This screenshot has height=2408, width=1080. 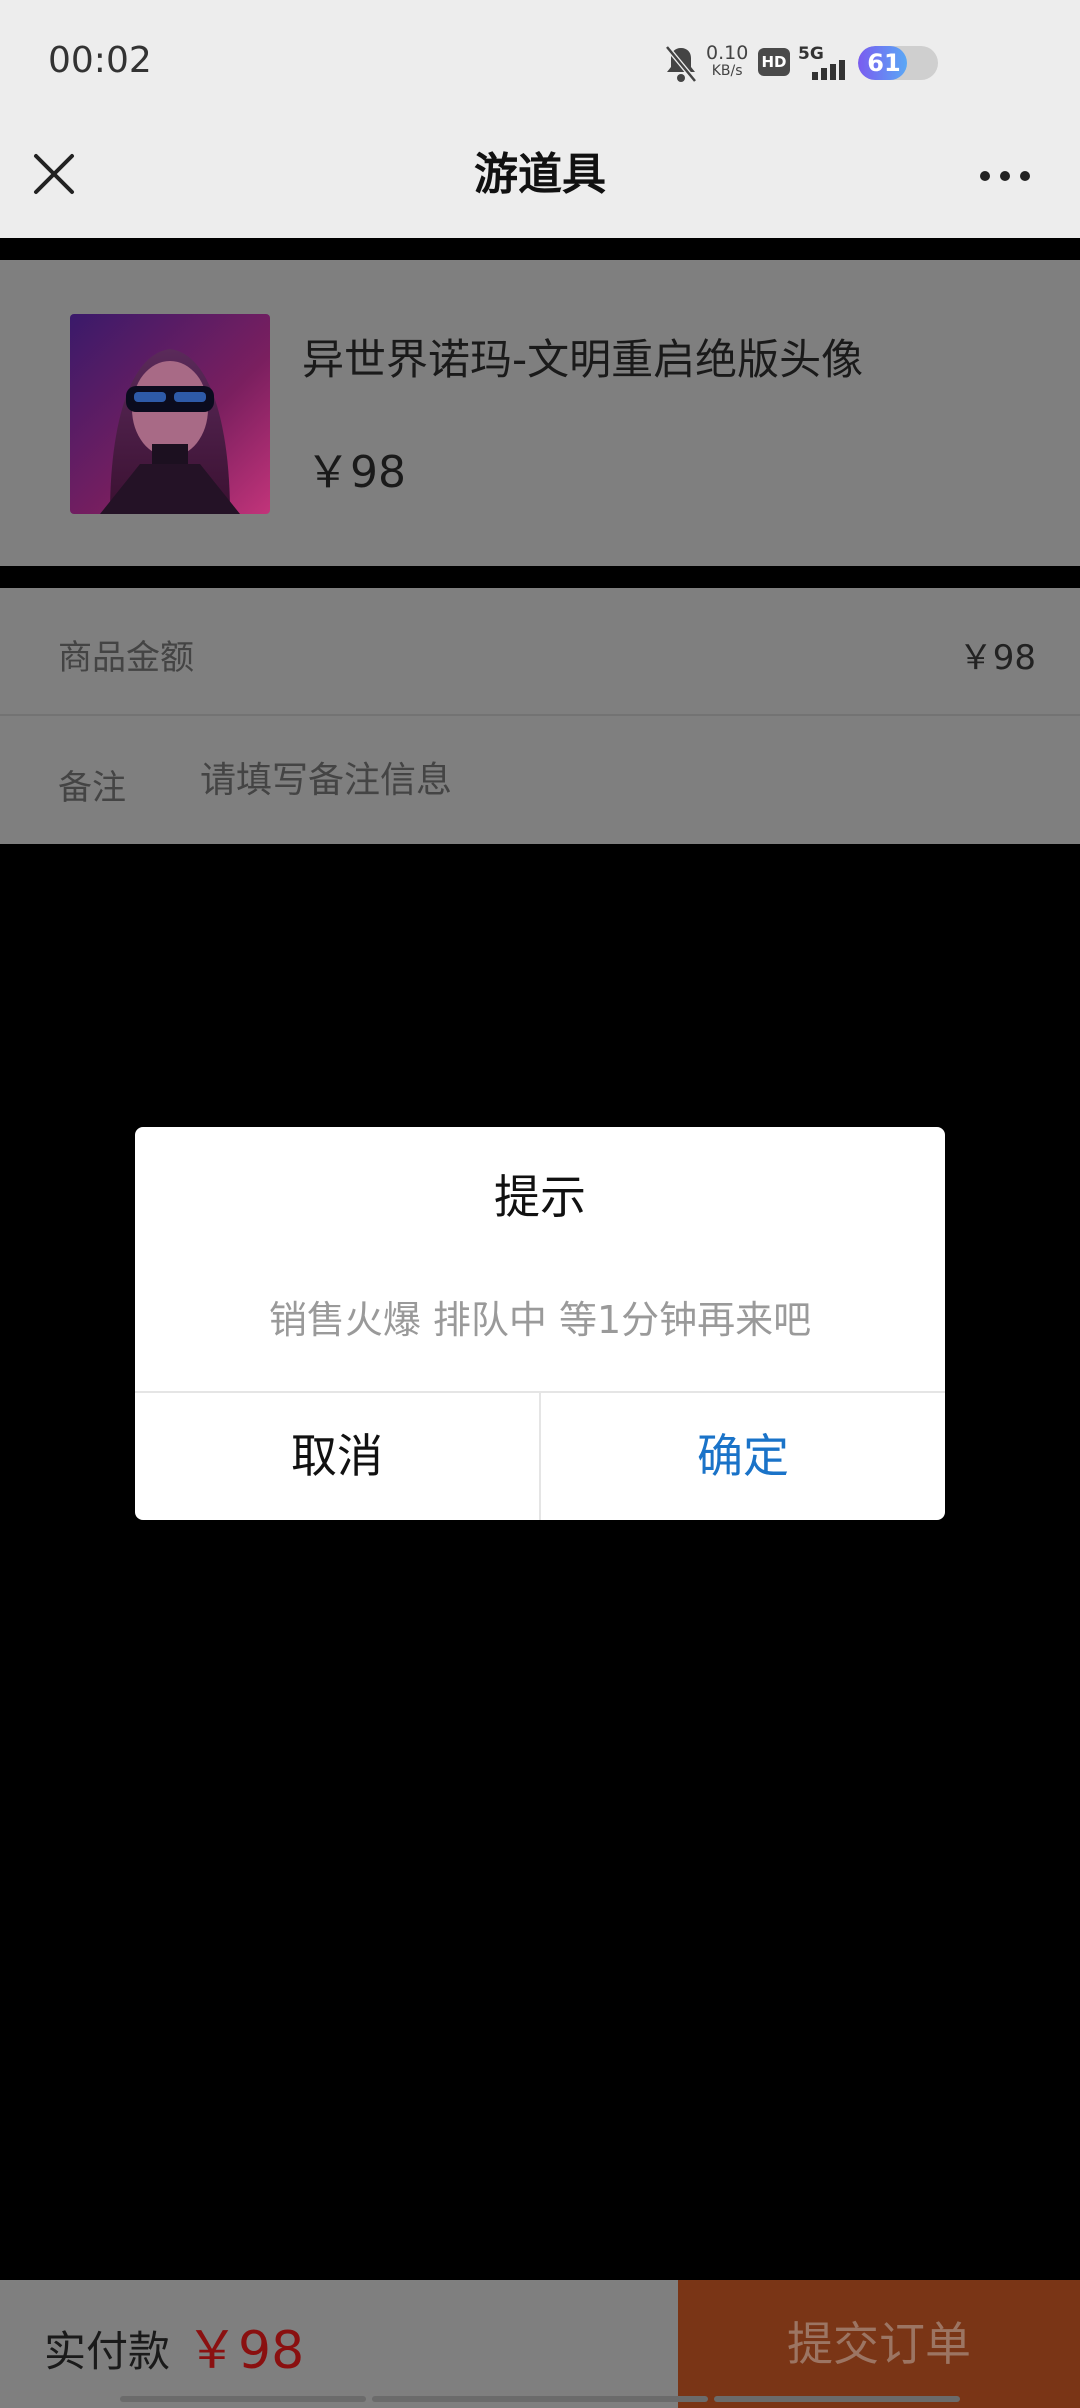 What do you see at coordinates (743, 1456) in the screenshot?
I see `confirm-button: 确定` at bounding box center [743, 1456].